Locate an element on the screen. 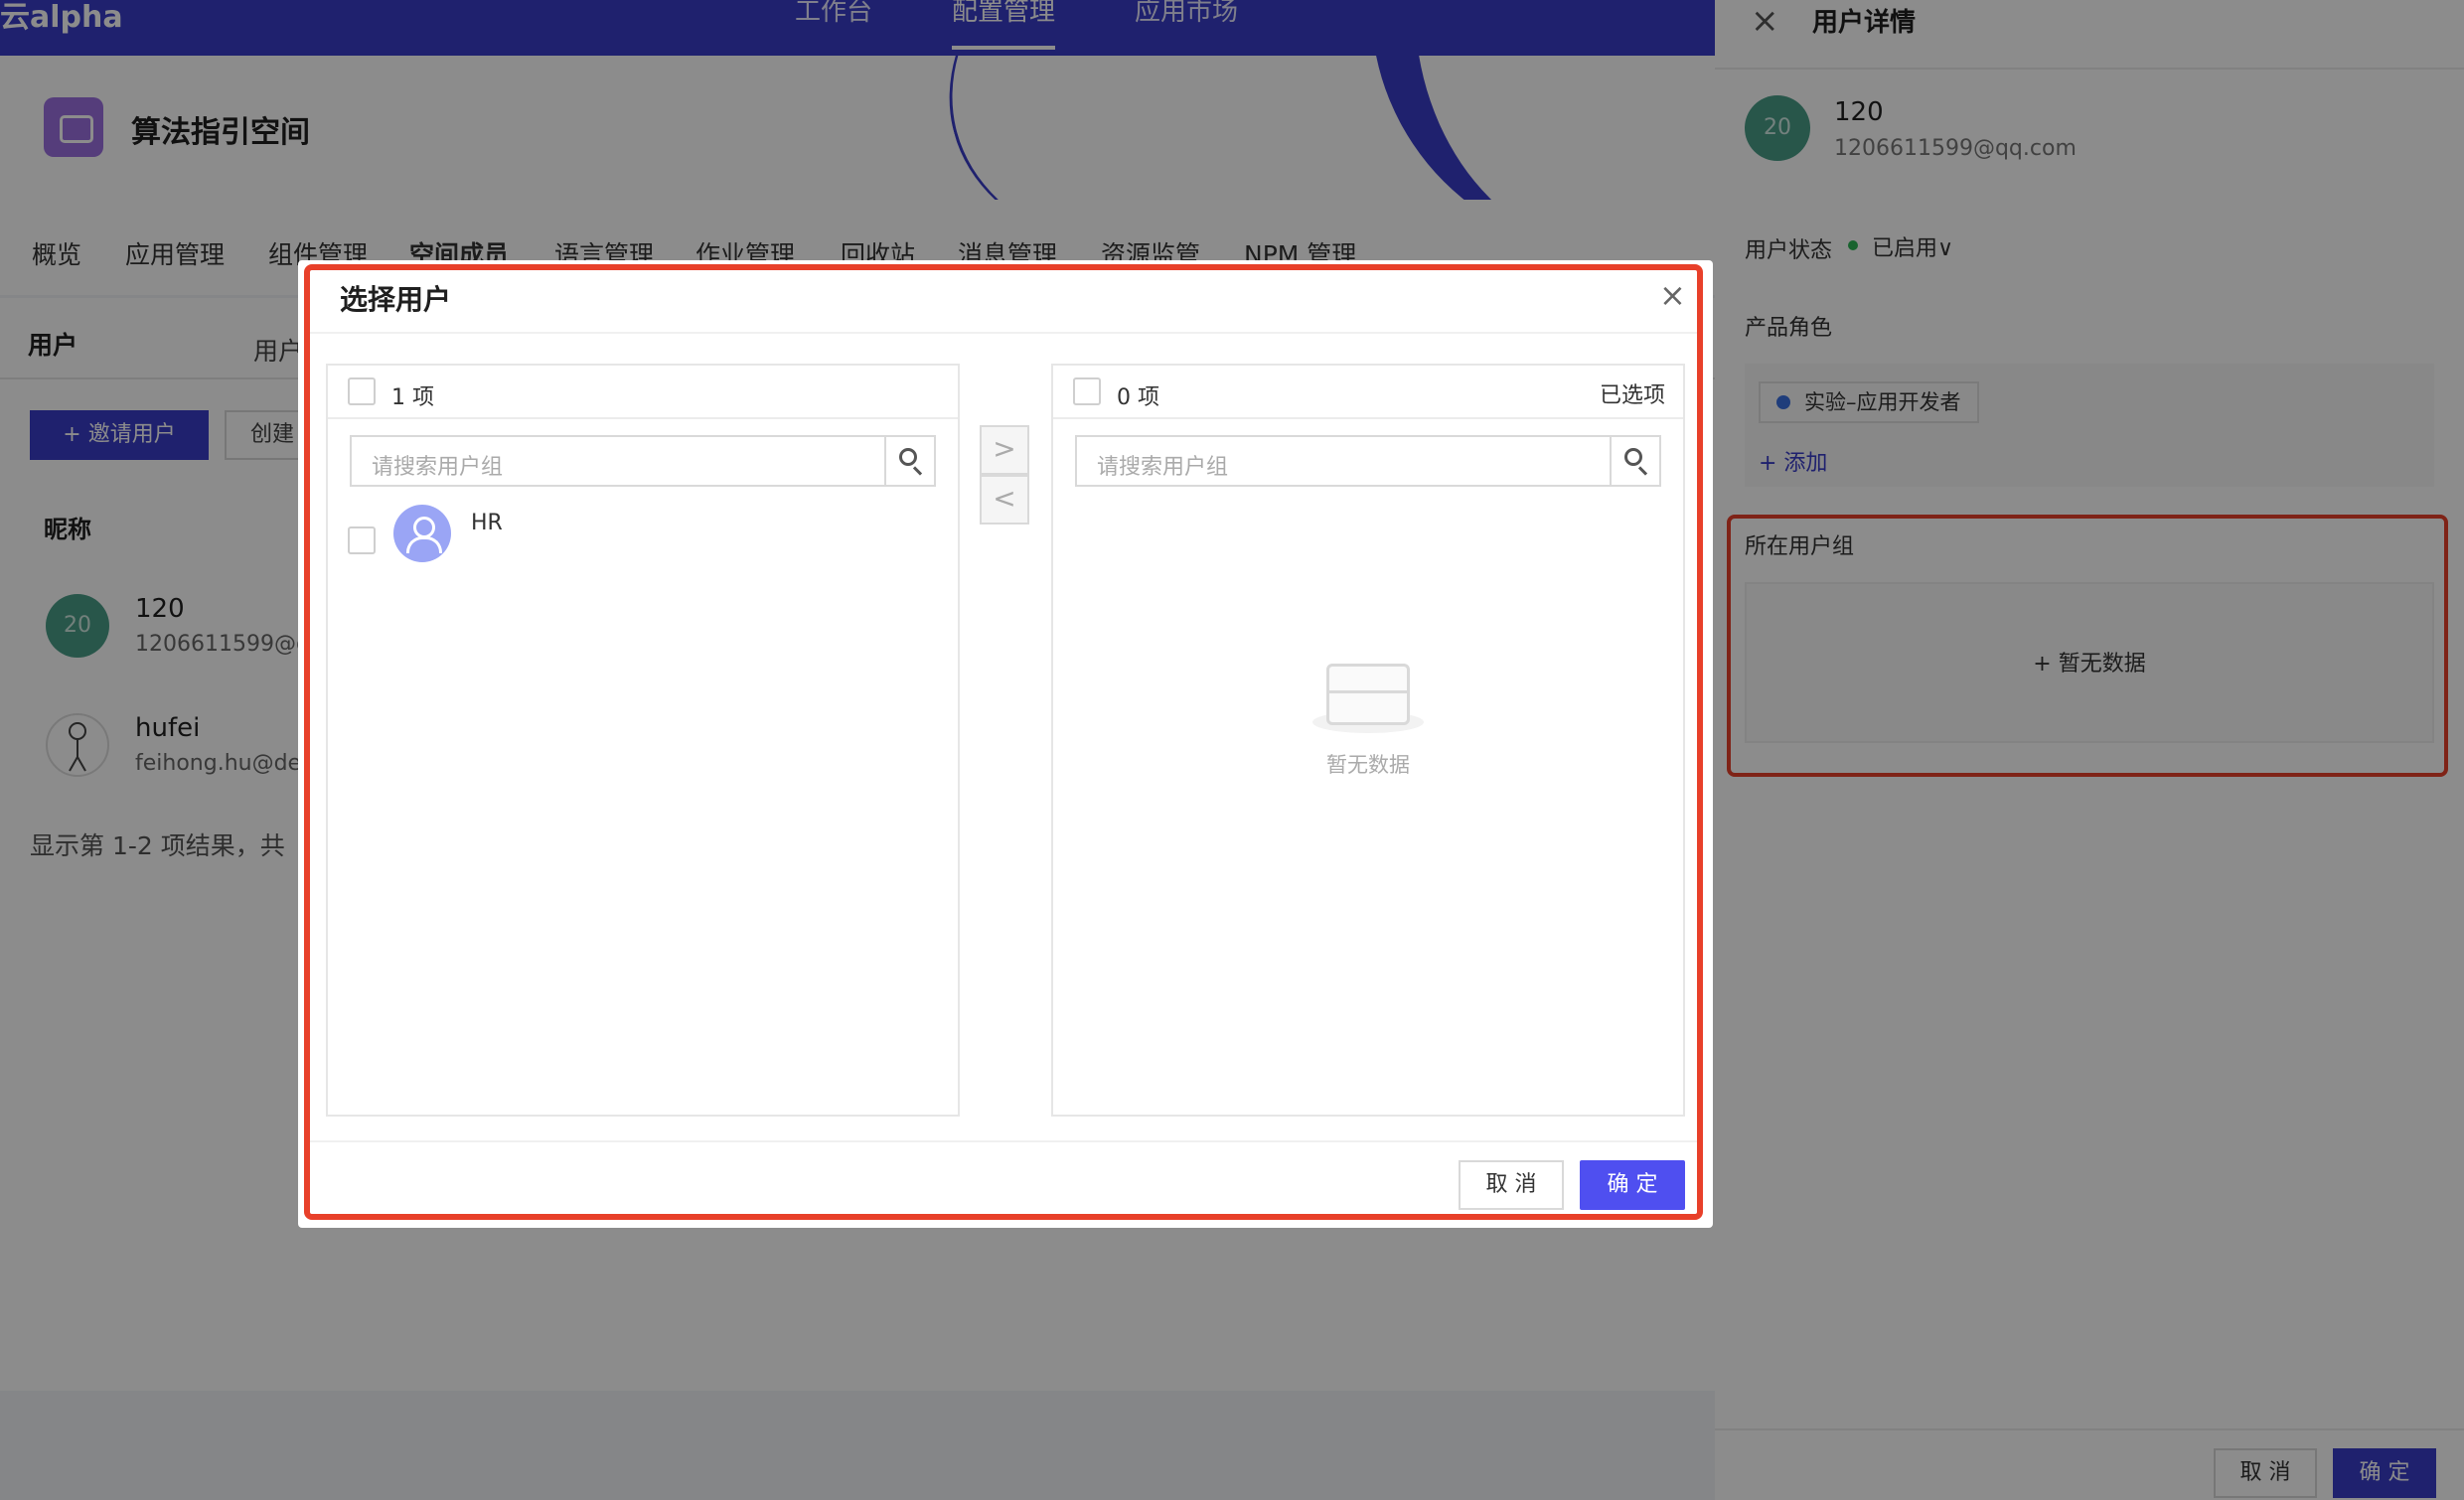 The width and height of the screenshot is (2464, 1500). modal-cancel-button: 取 消 is located at coordinates (1511, 1185).